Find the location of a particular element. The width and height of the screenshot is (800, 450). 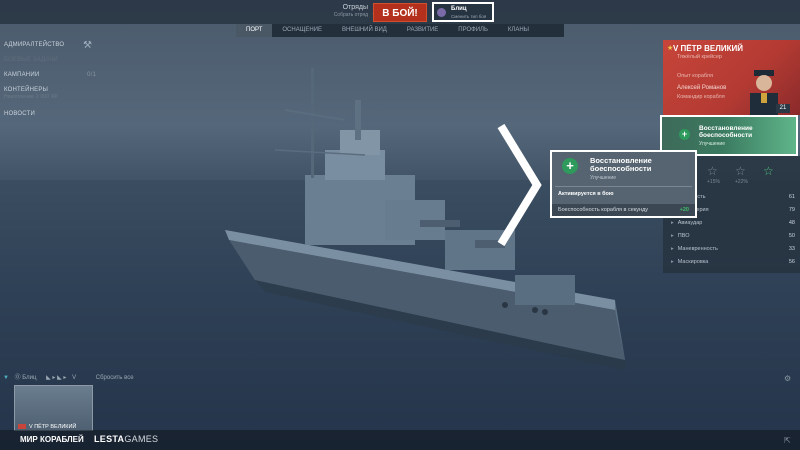

skill-tooltip-title: Восстановление боеспособности is located at coordinates (640, 165).